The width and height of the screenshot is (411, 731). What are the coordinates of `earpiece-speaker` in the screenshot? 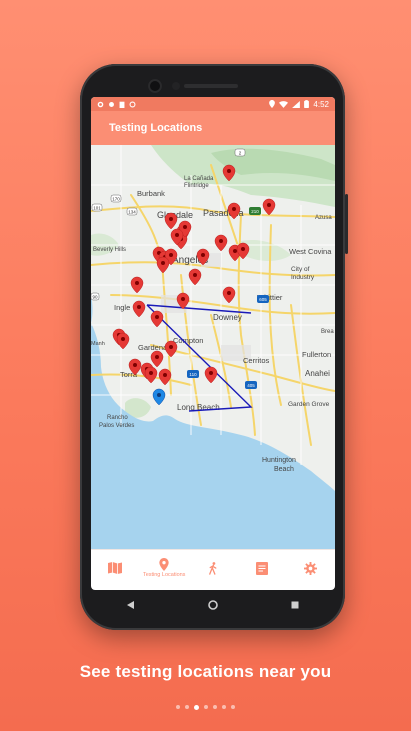 It's located at (211, 86).